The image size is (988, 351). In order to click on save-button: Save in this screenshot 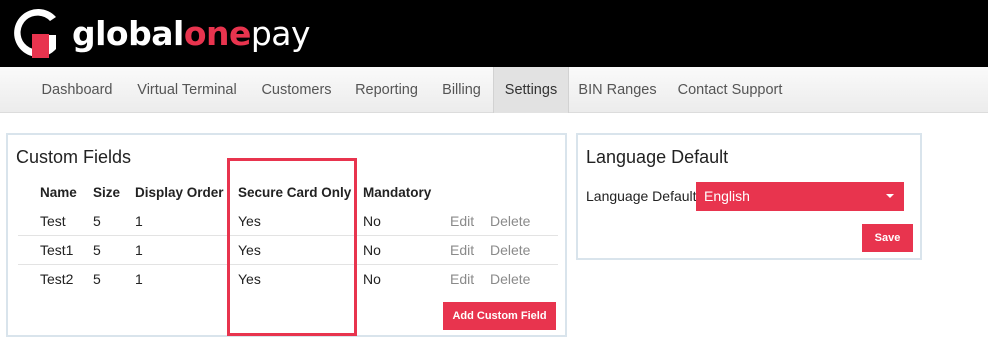, I will do `click(887, 238)`.